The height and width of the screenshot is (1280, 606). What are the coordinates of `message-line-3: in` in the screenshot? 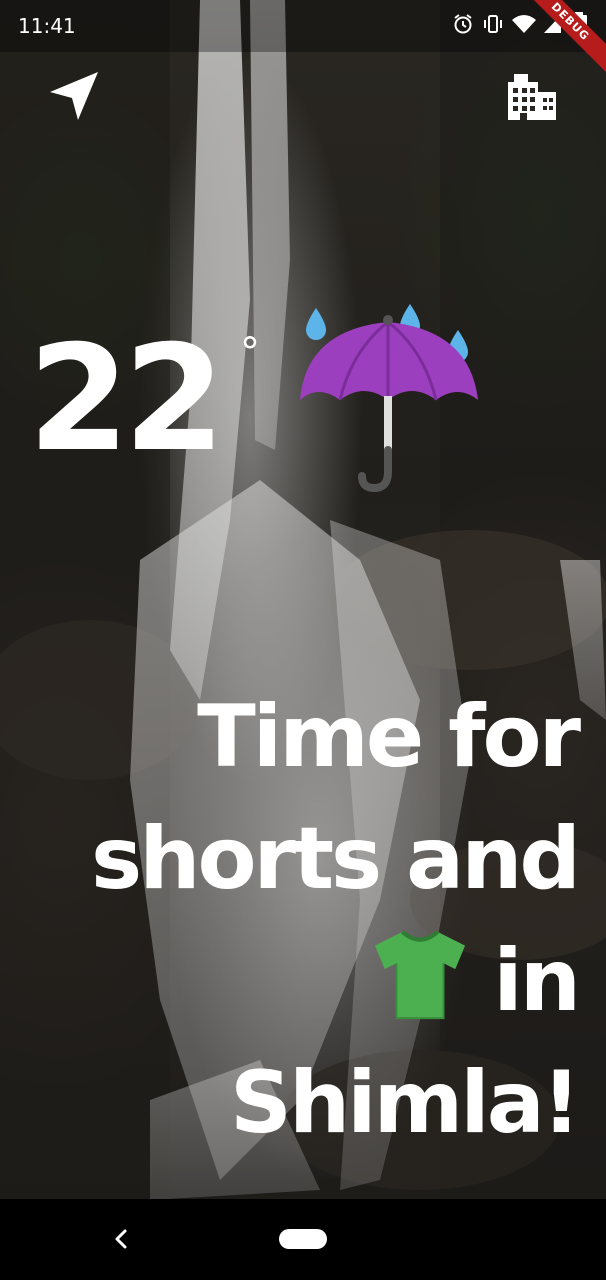 It's located at (309, 981).